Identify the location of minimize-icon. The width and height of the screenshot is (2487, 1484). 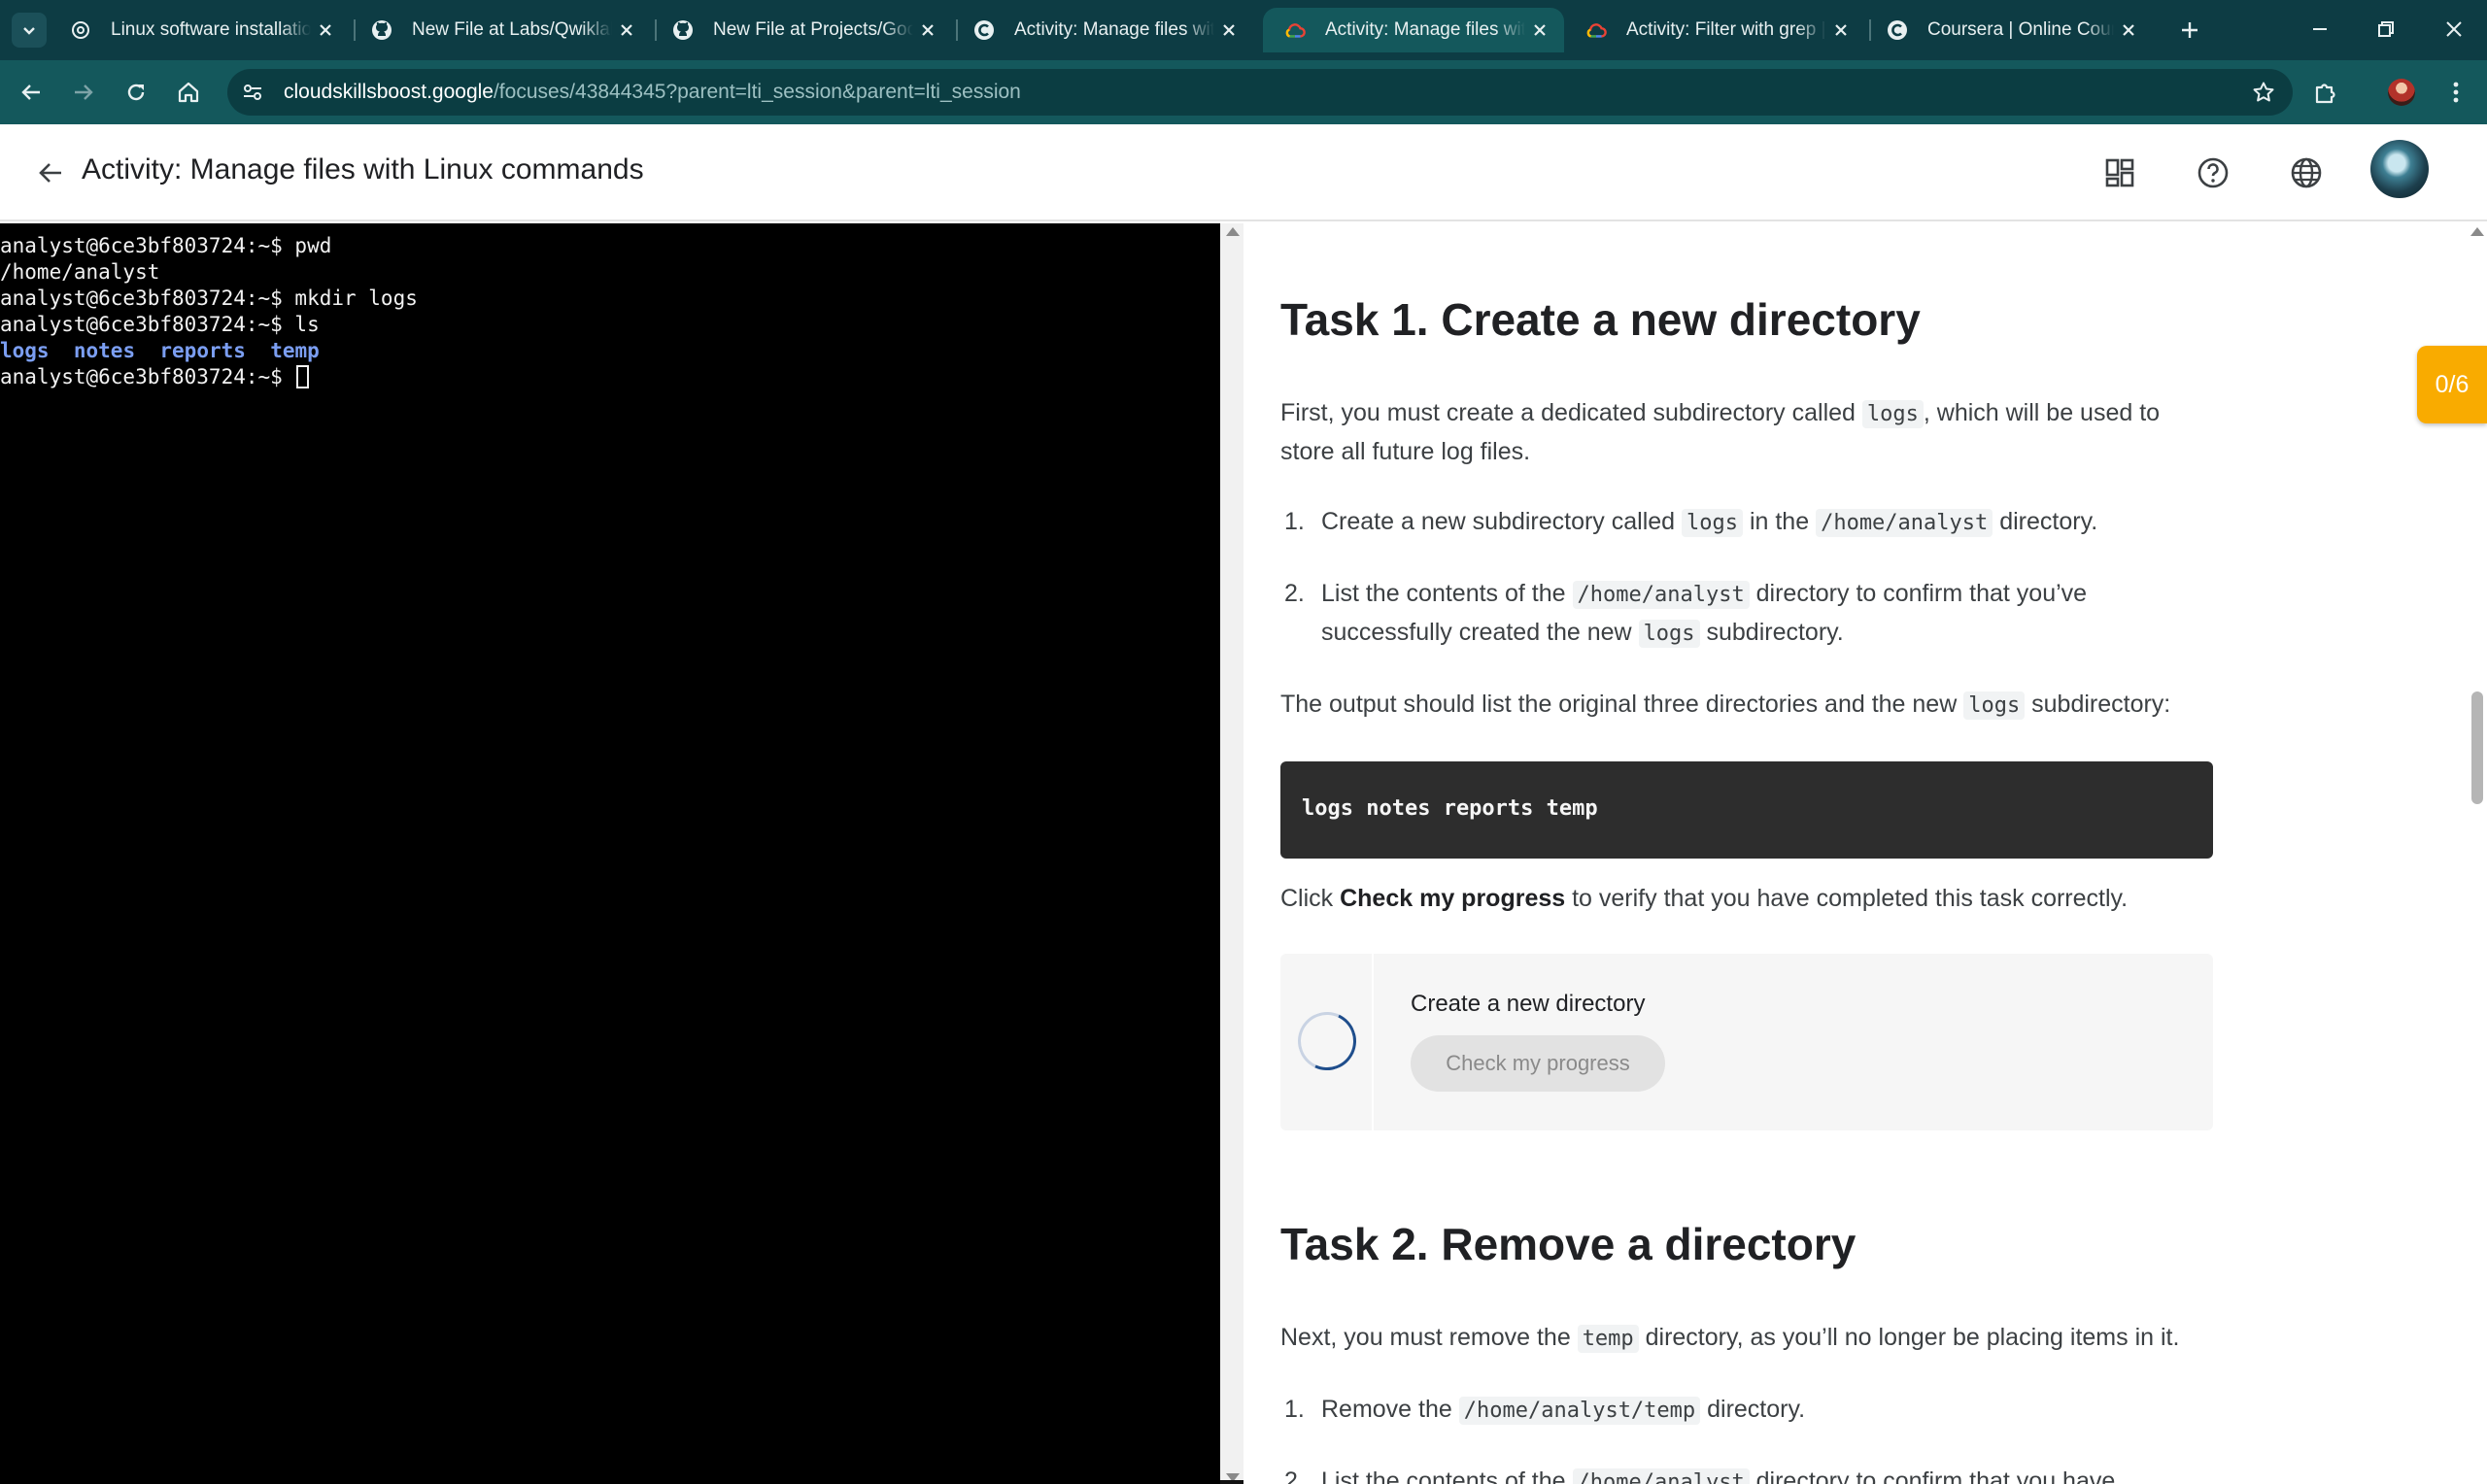
(2320, 29).